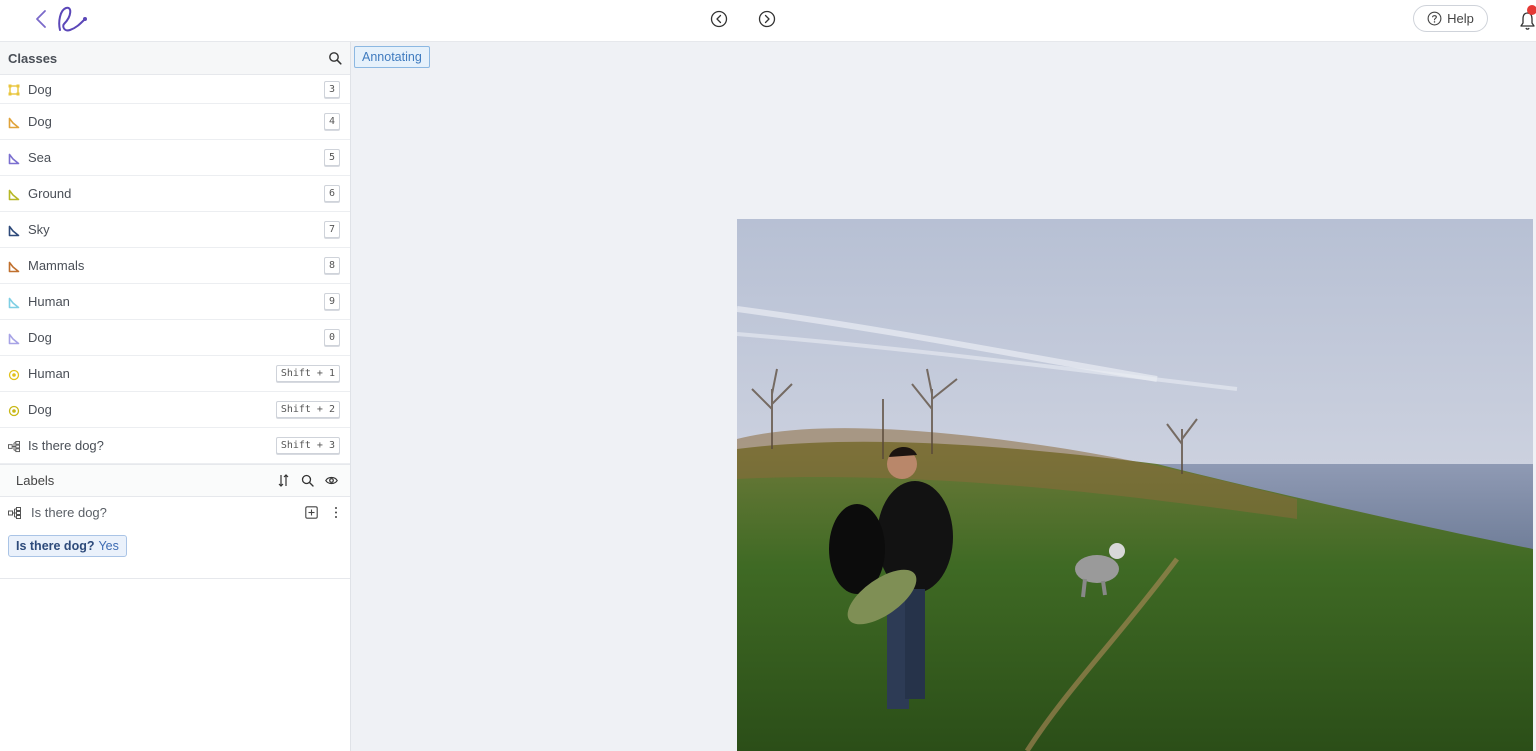  I want to click on shortcut-key: 3, so click(331, 89).